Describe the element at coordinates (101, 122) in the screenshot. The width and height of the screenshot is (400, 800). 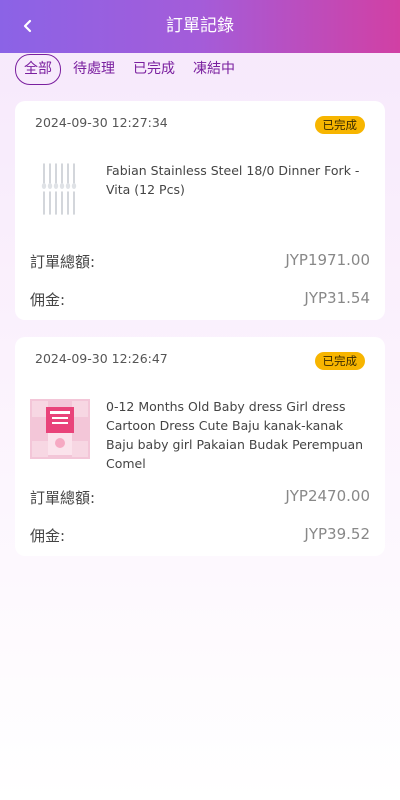
I see `order-date: 2024-09-30 12:27:34` at that location.